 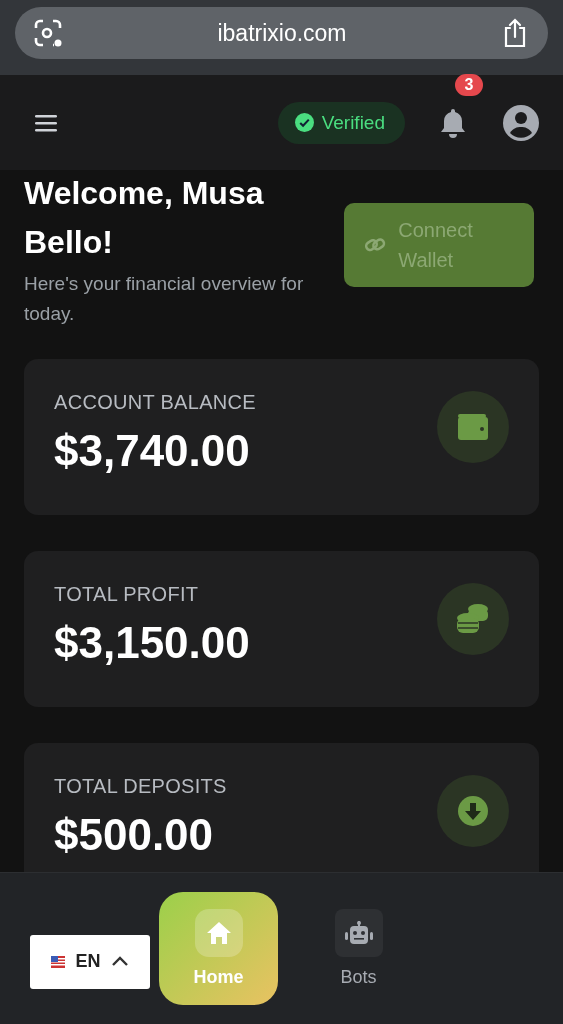 What do you see at coordinates (140, 786) in the screenshot?
I see `card-label: TOTAL DEPOSITS` at bounding box center [140, 786].